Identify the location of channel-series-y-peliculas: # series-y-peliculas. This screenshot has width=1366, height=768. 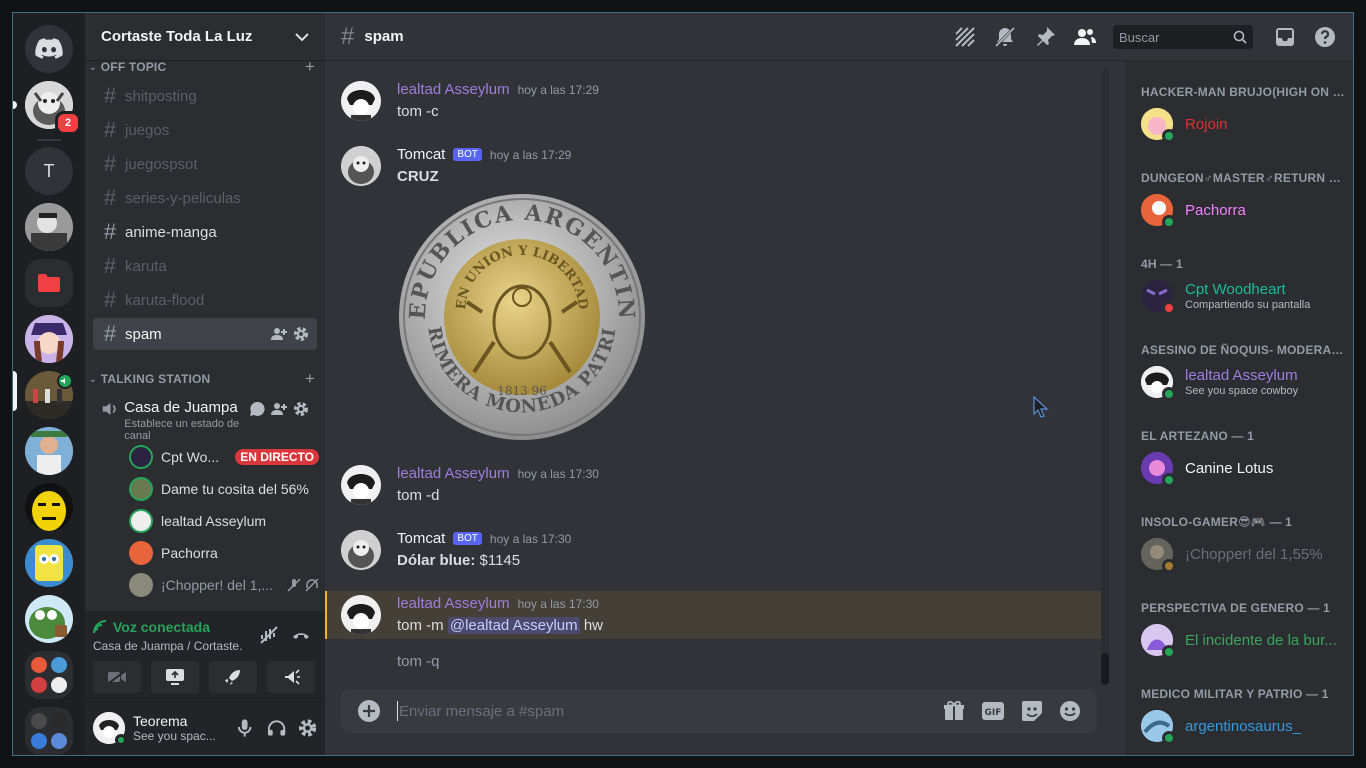
(205, 198).